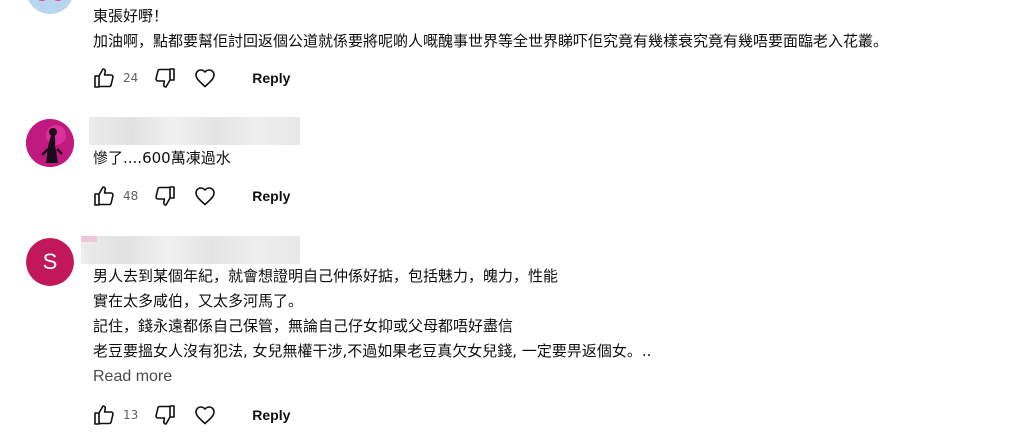 This screenshot has height=437, width=1017. What do you see at coordinates (131, 415) in the screenshot?
I see `like-count: 13` at bounding box center [131, 415].